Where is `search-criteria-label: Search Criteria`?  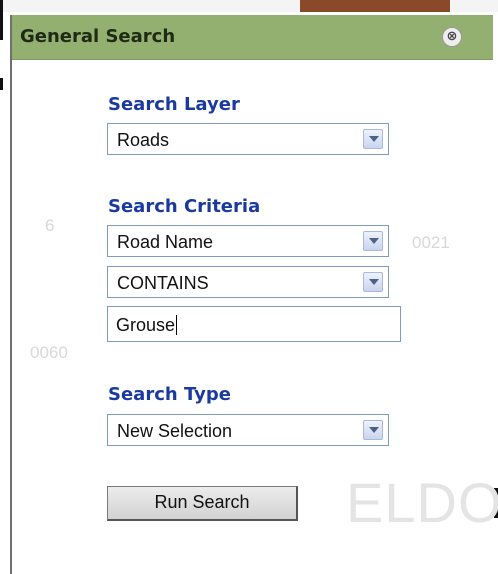
search-criteria-label: Search Criteria is located at coordinates (184, 206).